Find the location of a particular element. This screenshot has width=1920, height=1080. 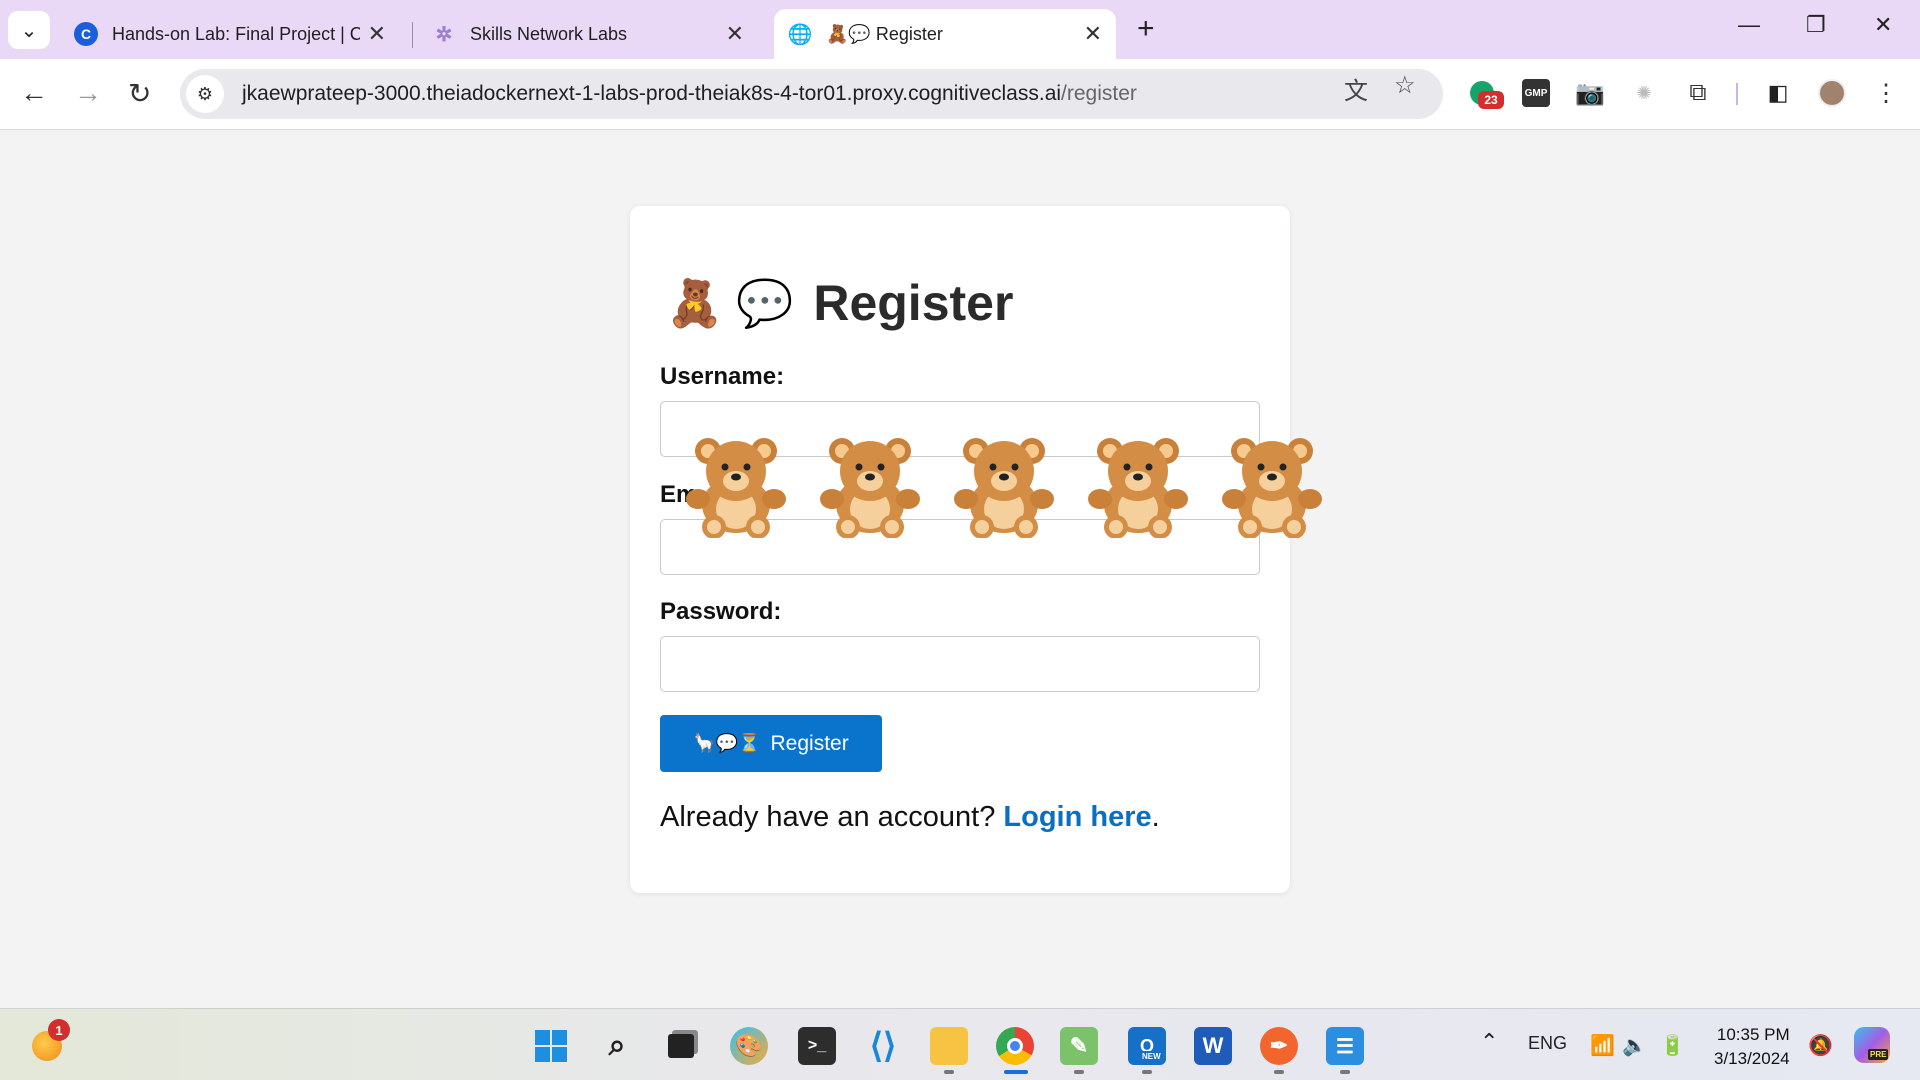

translate-button: 文 is located at coordinates (1356, 88).